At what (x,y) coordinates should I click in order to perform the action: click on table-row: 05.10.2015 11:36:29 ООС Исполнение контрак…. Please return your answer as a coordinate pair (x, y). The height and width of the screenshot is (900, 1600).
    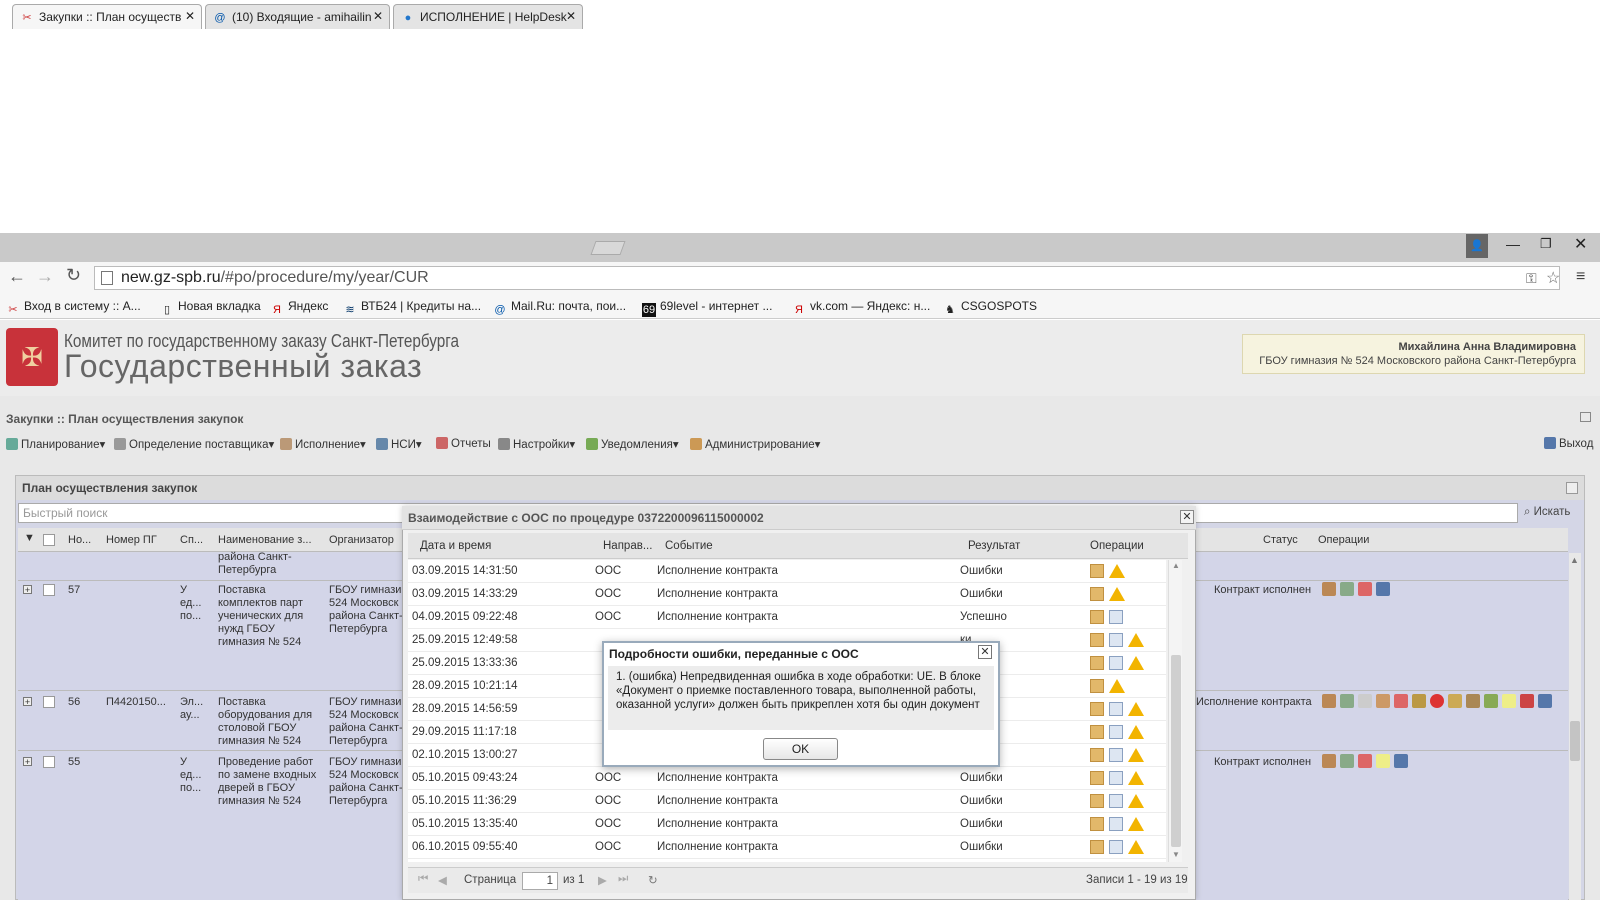
    Looking at the image, I should click on (787, 801).